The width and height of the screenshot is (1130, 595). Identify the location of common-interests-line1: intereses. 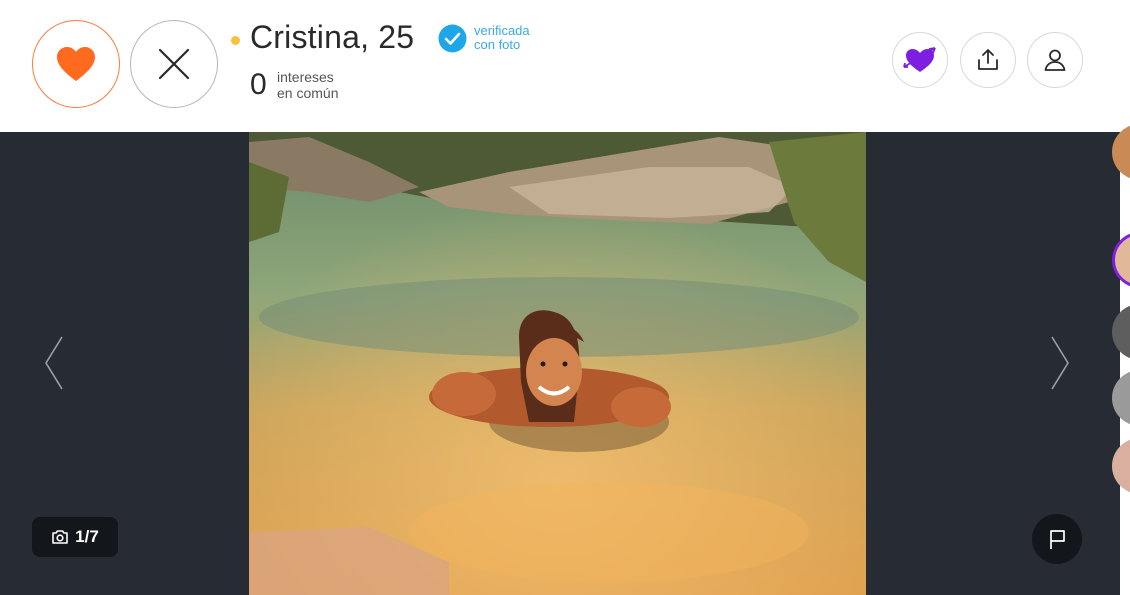
(305, 77).